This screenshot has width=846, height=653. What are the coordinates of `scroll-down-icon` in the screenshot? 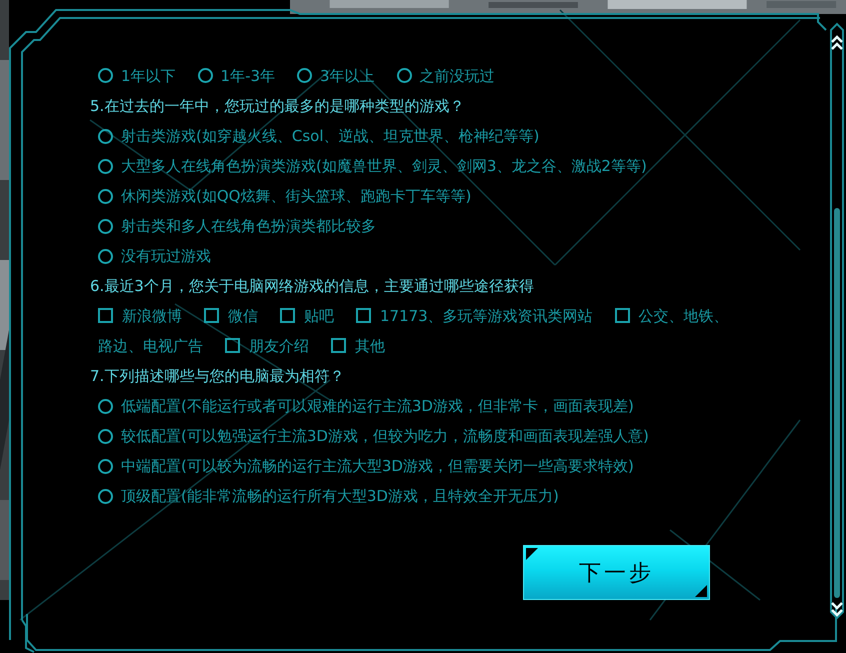 It's located at (837, 609).